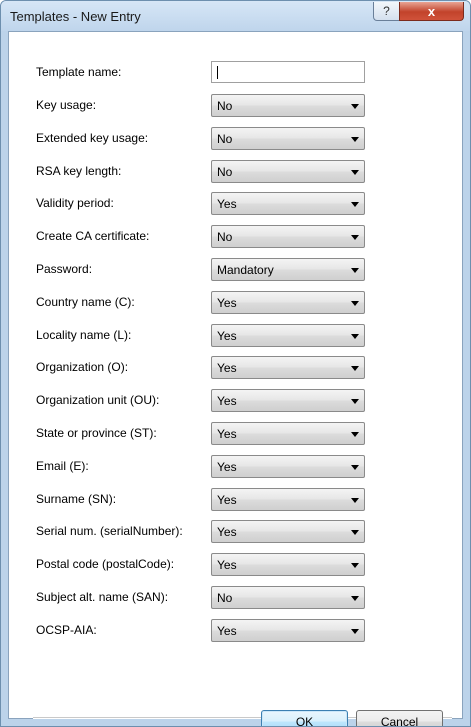 The width and height of the screenshot is (471, 727). What do you see at coordinates (75, 203) in the screenshot?
I see `field-label: Validity period:` at bounding box center [75, 203].